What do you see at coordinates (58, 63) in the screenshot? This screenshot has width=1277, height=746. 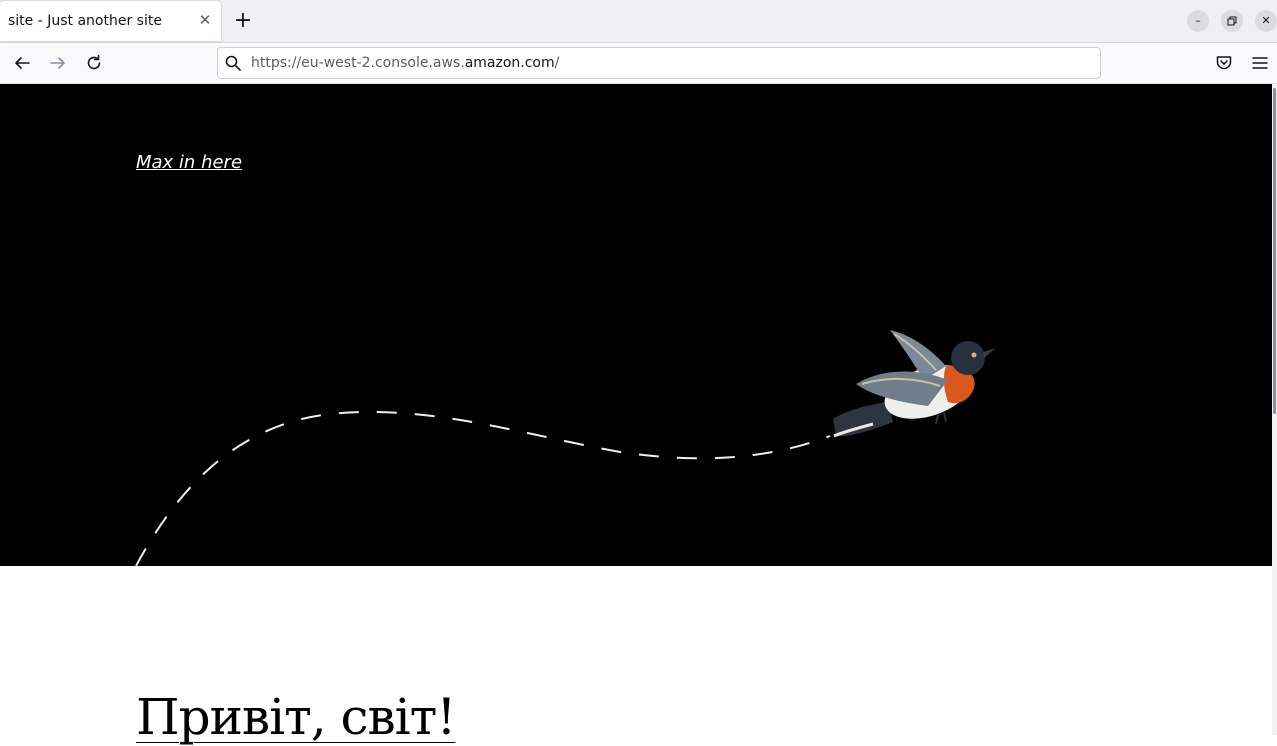 I see `forward-arrow-icon` at bounding box center [58, 63].